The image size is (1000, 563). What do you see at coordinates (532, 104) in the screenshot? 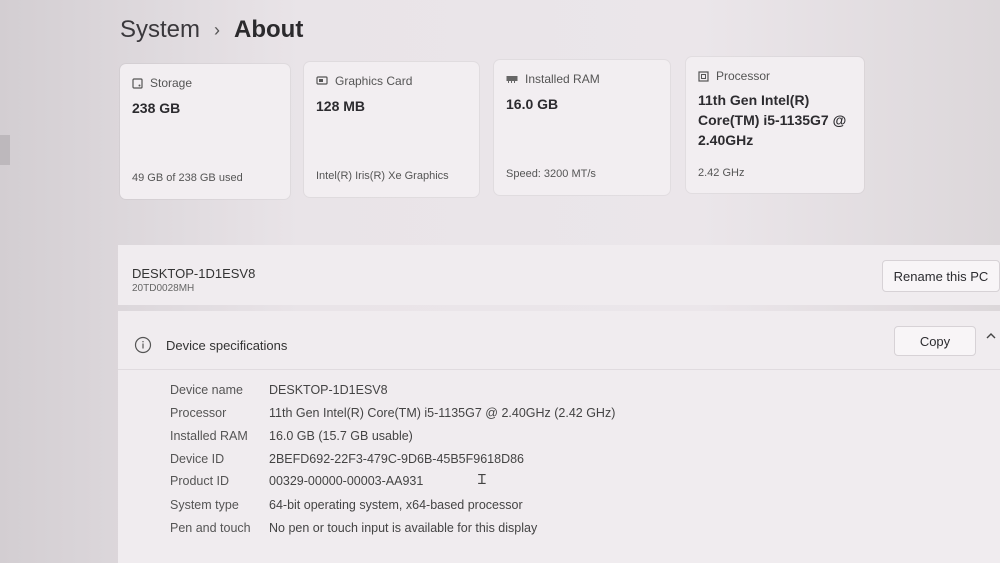
I see `ram-value: 16.0 GB` at bounding box center [532, 104].